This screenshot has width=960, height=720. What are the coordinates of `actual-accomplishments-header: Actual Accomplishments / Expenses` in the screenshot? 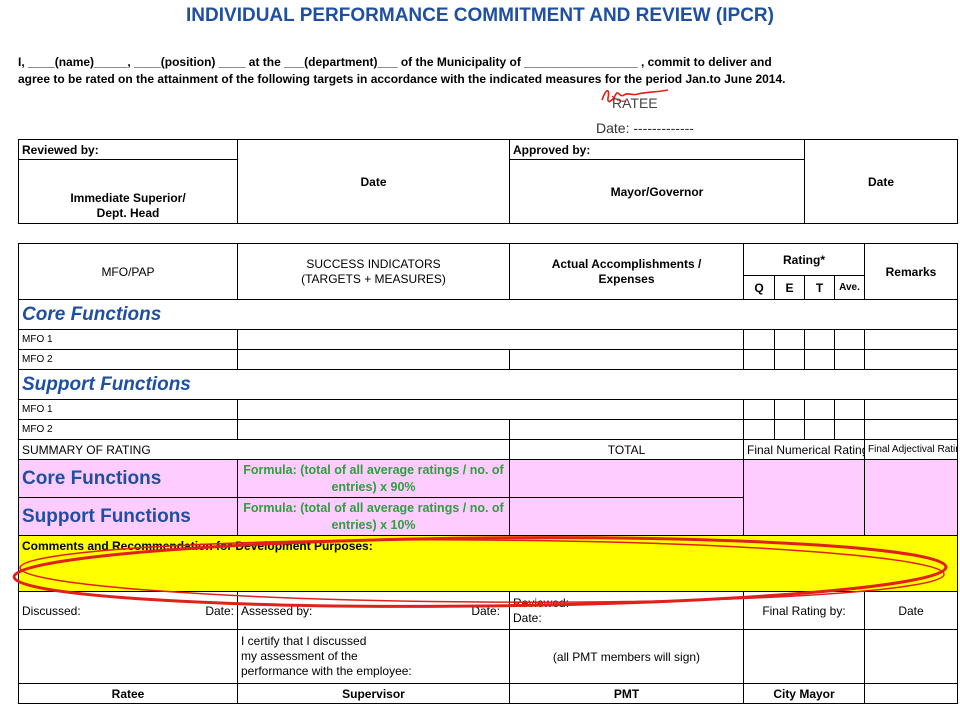 It's located at (626, 271).